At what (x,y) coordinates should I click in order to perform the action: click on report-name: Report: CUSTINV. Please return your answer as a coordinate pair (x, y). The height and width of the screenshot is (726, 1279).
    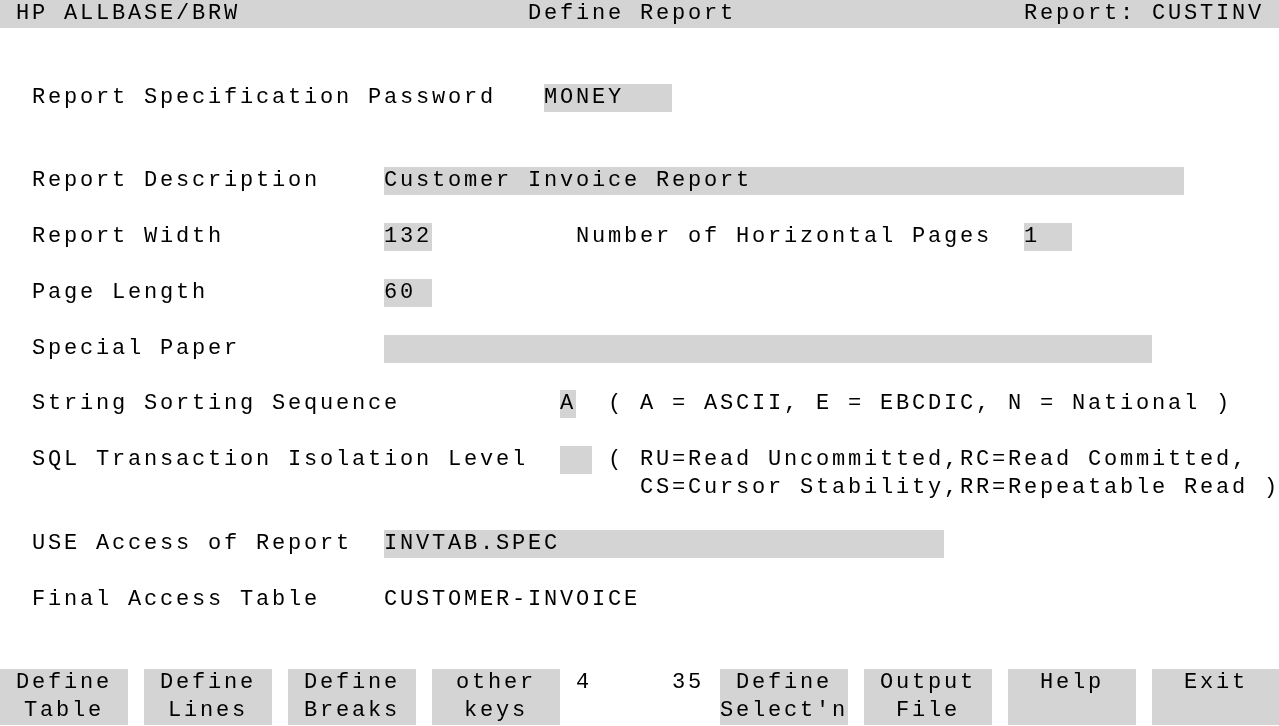
    Looking at the image, I should click on (1144, 14).